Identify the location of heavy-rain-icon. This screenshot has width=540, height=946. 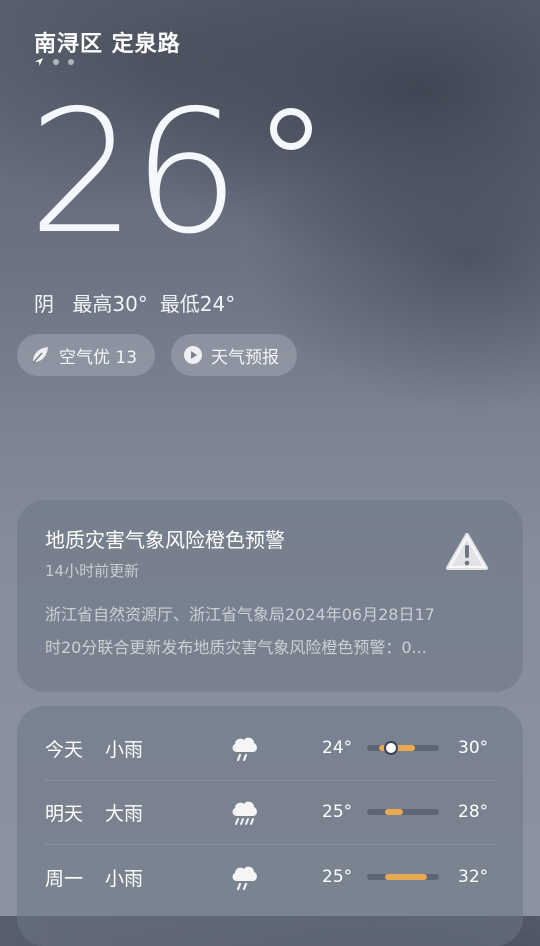
(244, 813).